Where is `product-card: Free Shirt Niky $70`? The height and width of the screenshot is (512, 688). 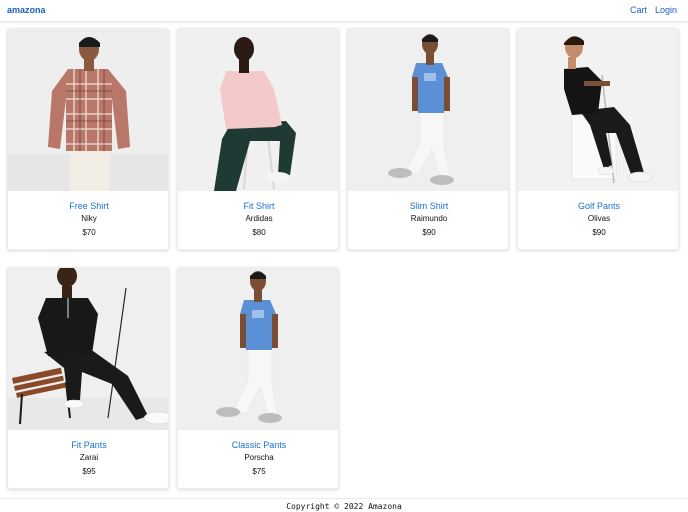 product-card: Free Shirt Niky $70 is located at coordinates (88, 139).